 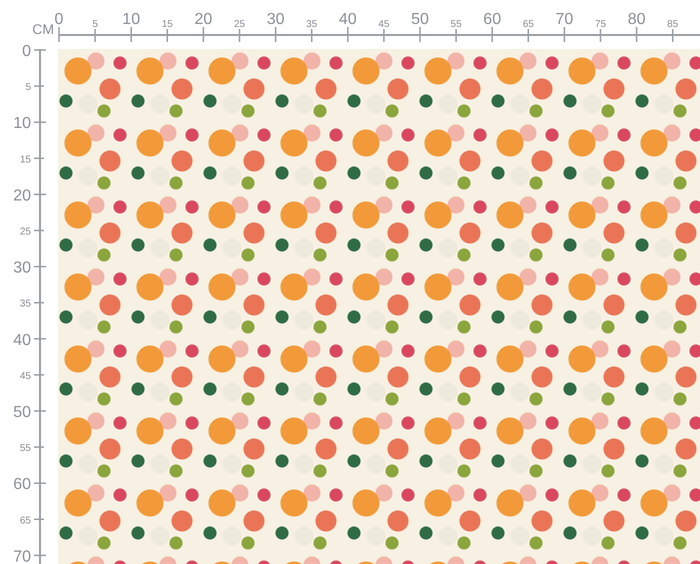 I want to click on ruler-label: 85, so click(x=672, y=24).